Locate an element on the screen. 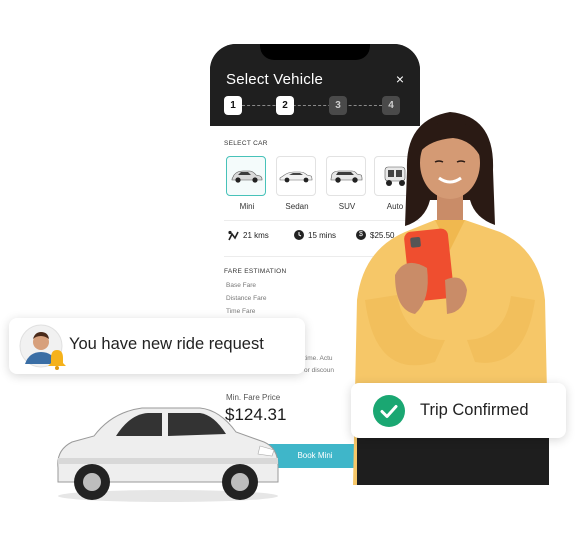  select-car-label: SELECT CAR is located at coordinates (246, 143).